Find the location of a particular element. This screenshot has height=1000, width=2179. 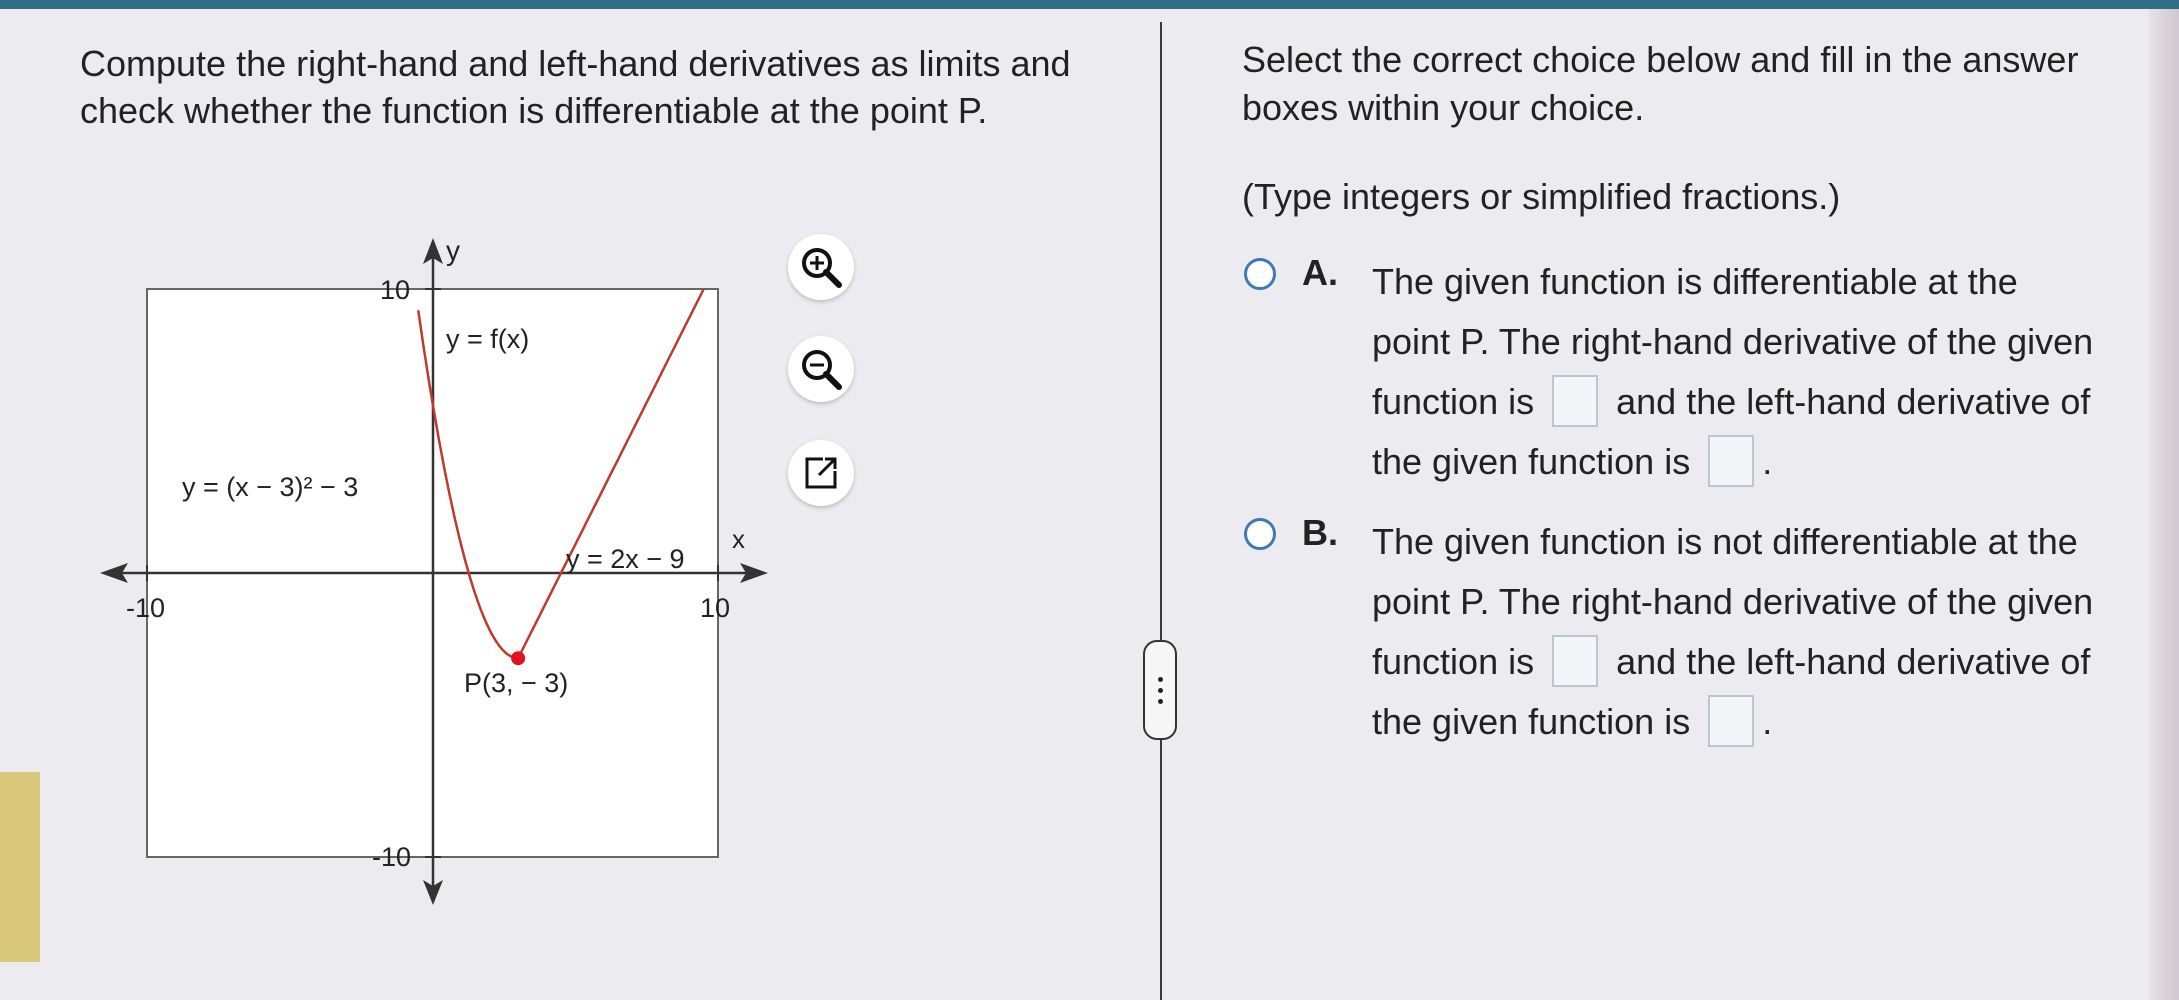

tick-label-left: -10 is located at coordinates (145, 608).